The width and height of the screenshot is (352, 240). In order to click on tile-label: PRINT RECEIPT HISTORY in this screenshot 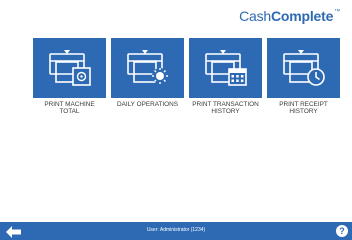, I will do `click(303, 108)`.